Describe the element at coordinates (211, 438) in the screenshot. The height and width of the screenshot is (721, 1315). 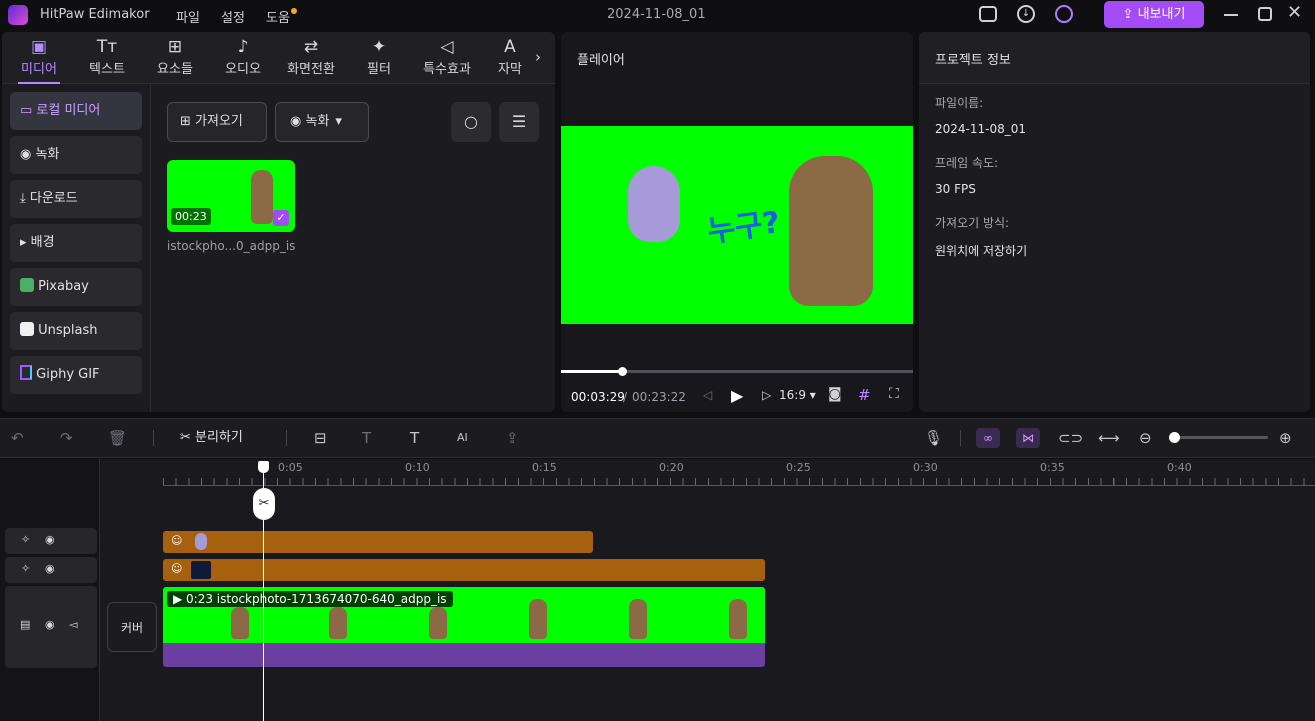
I see `split-button: ✂ 분리하기` at that location.